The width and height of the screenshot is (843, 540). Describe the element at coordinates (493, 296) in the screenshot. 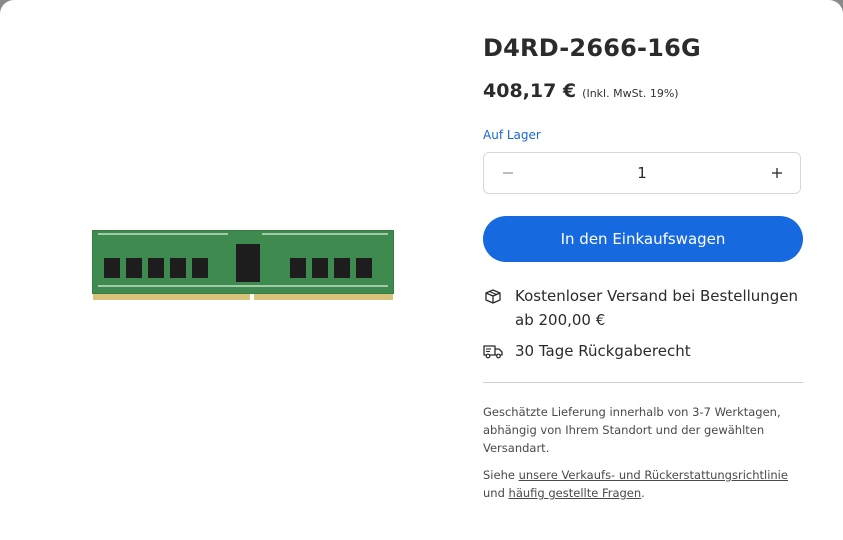

I see `shipping-box-icon` at that location.